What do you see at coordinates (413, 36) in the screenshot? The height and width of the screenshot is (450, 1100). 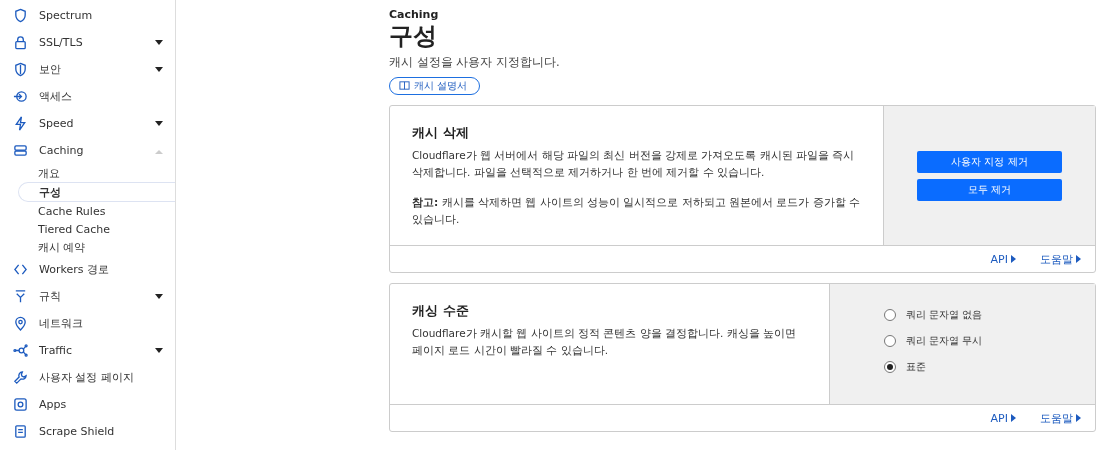 I see `page-title: 구성` at bounding box center [413, 36].